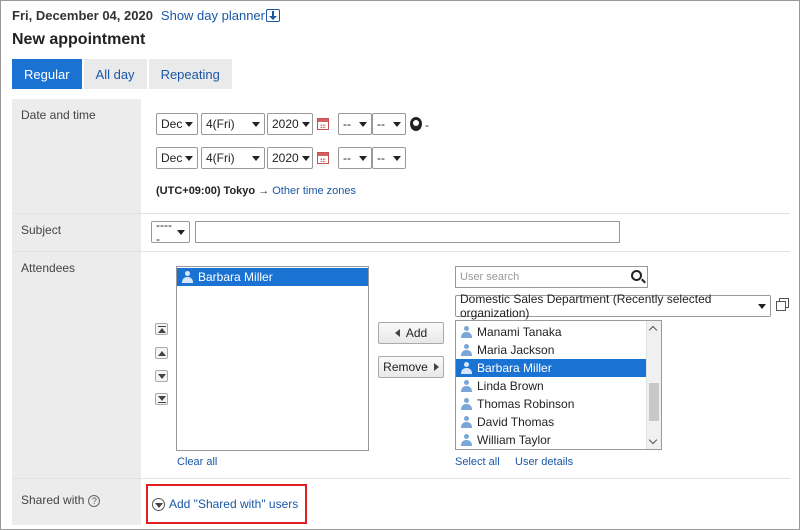  I want to click on end-hour-select: --, so click(355, 158).